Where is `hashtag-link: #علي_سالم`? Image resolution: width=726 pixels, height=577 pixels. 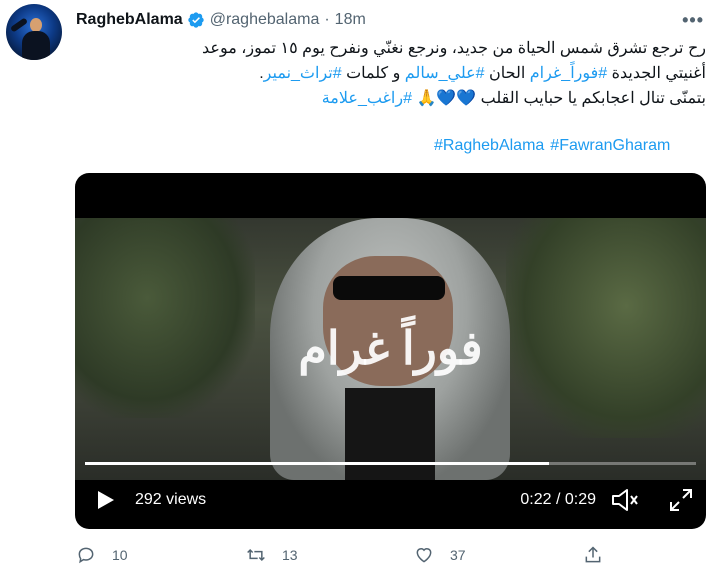 hashtag-link: #علي_سالم is located at coordinates (445, 73).